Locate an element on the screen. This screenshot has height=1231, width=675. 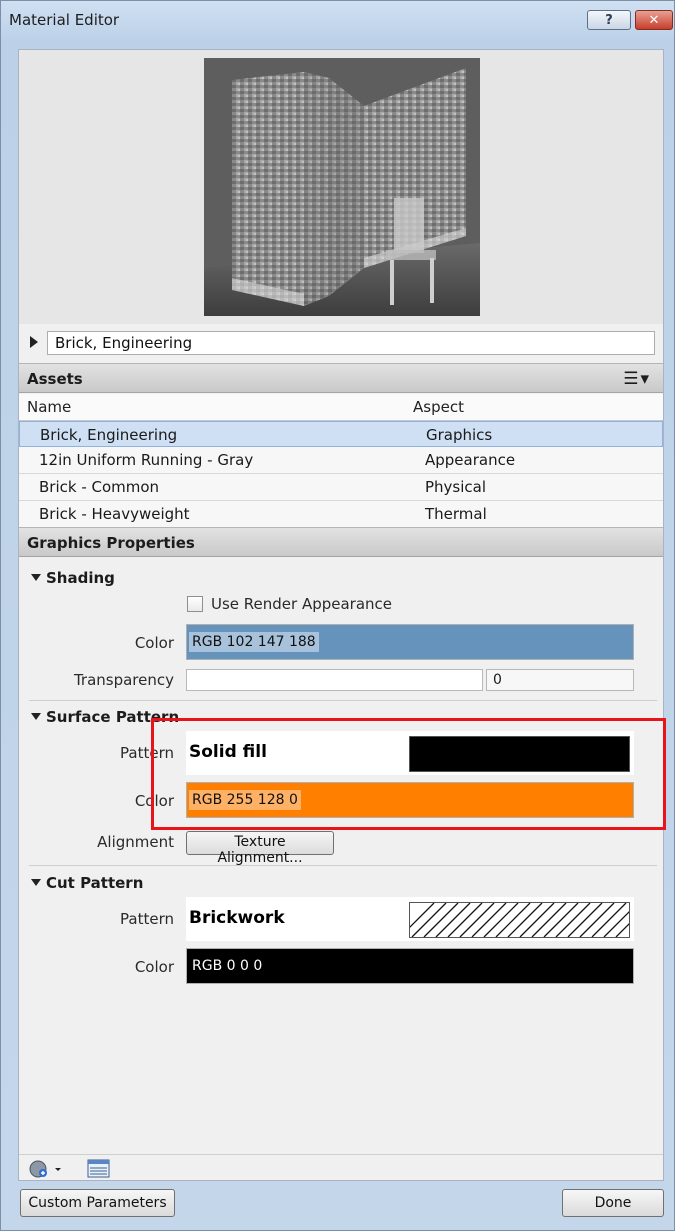
surface-pattern-selector: Solid fill is located at coordinates (410, 753).